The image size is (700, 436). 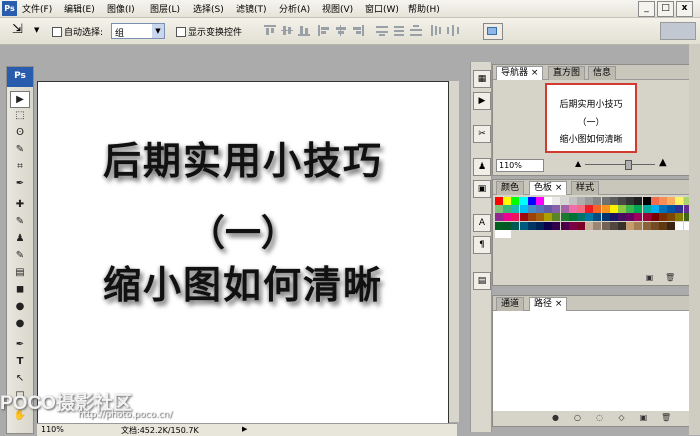 I want to click on auto-select-dropdown: 组 ▼, so click(x=138, y=31).